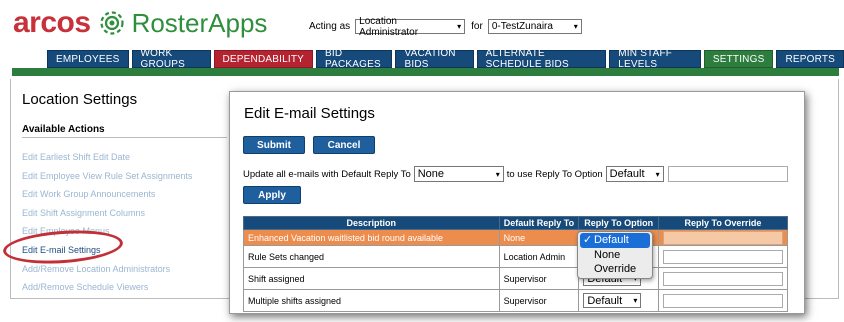 The image size is (844, 322). Describe the element at coordinates (371, 223) in the screenshot. I see `column-header: Description` at that location.